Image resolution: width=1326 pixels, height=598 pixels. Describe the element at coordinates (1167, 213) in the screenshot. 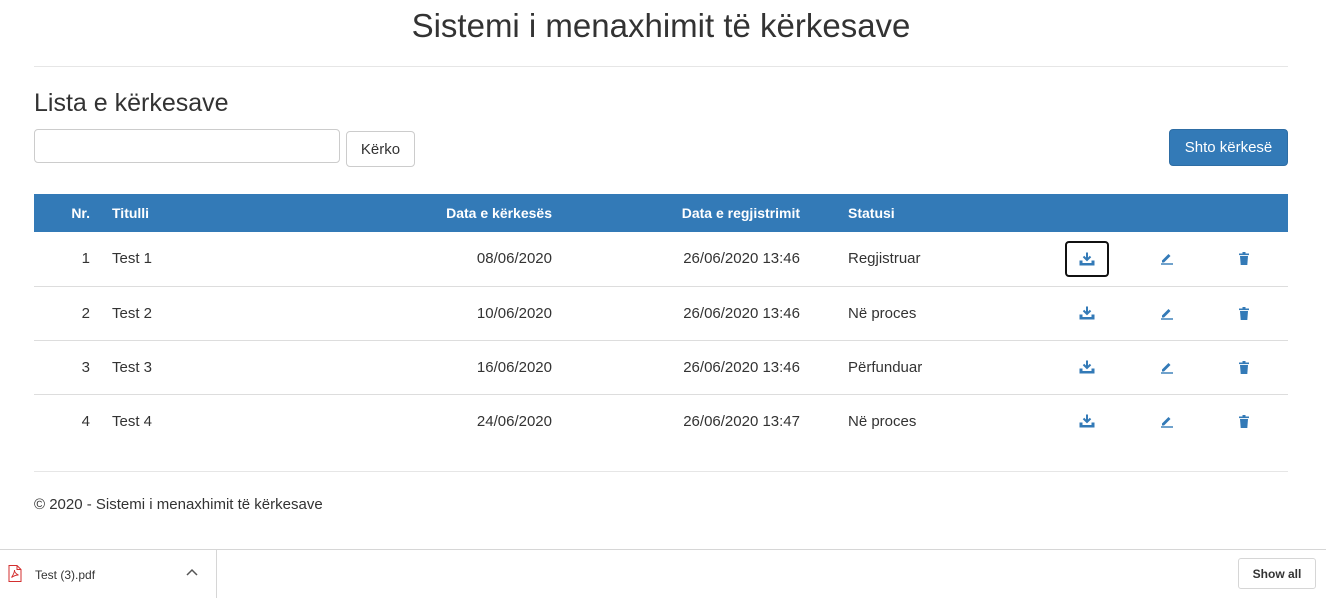

I see `column-header-edit` at that location.